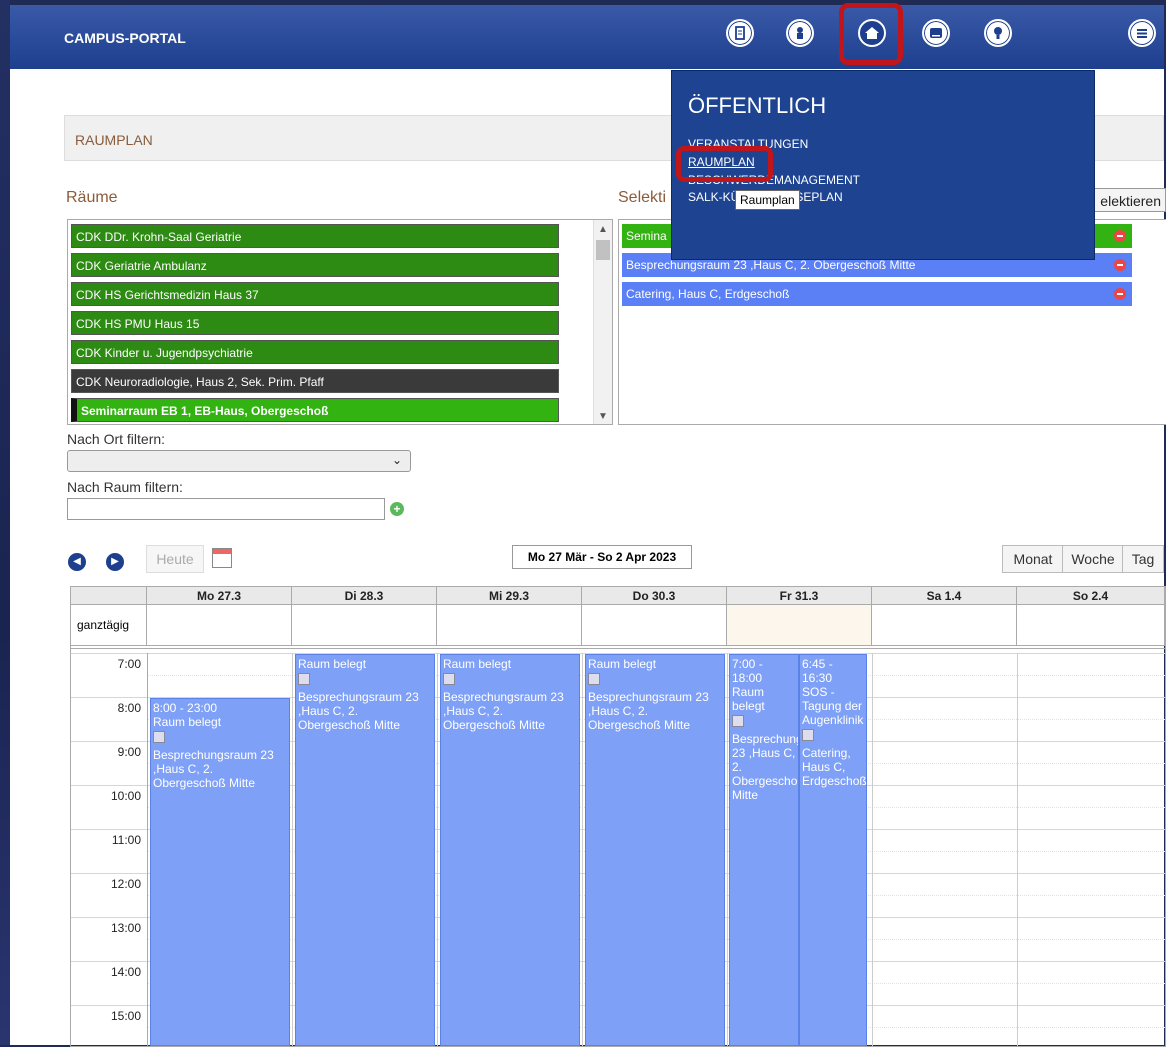 This screenshot has width=1166, height=1047. What do you see at coordinates (757, 105) in the screenshot?
I see `dropdown-title: ÖFFENTLICH` at bounding box center [757, 105].